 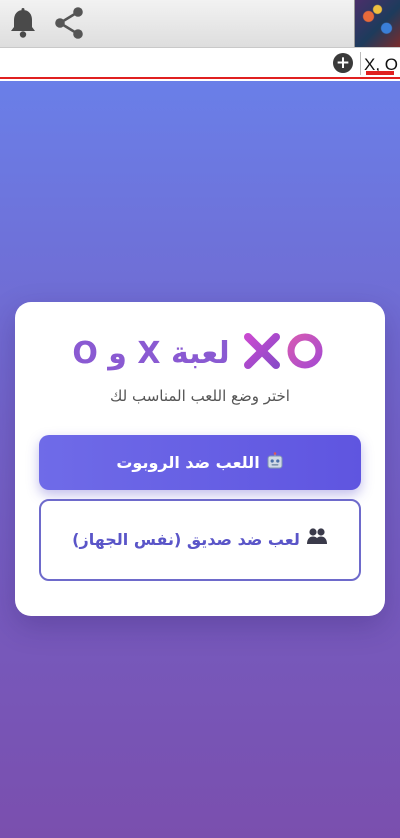 What do you see at coordinates (188, 462) in the screenshot?
I see `play-vs-robot-label: اللعب ضد الروبوت` at bounding box center [188, 462].